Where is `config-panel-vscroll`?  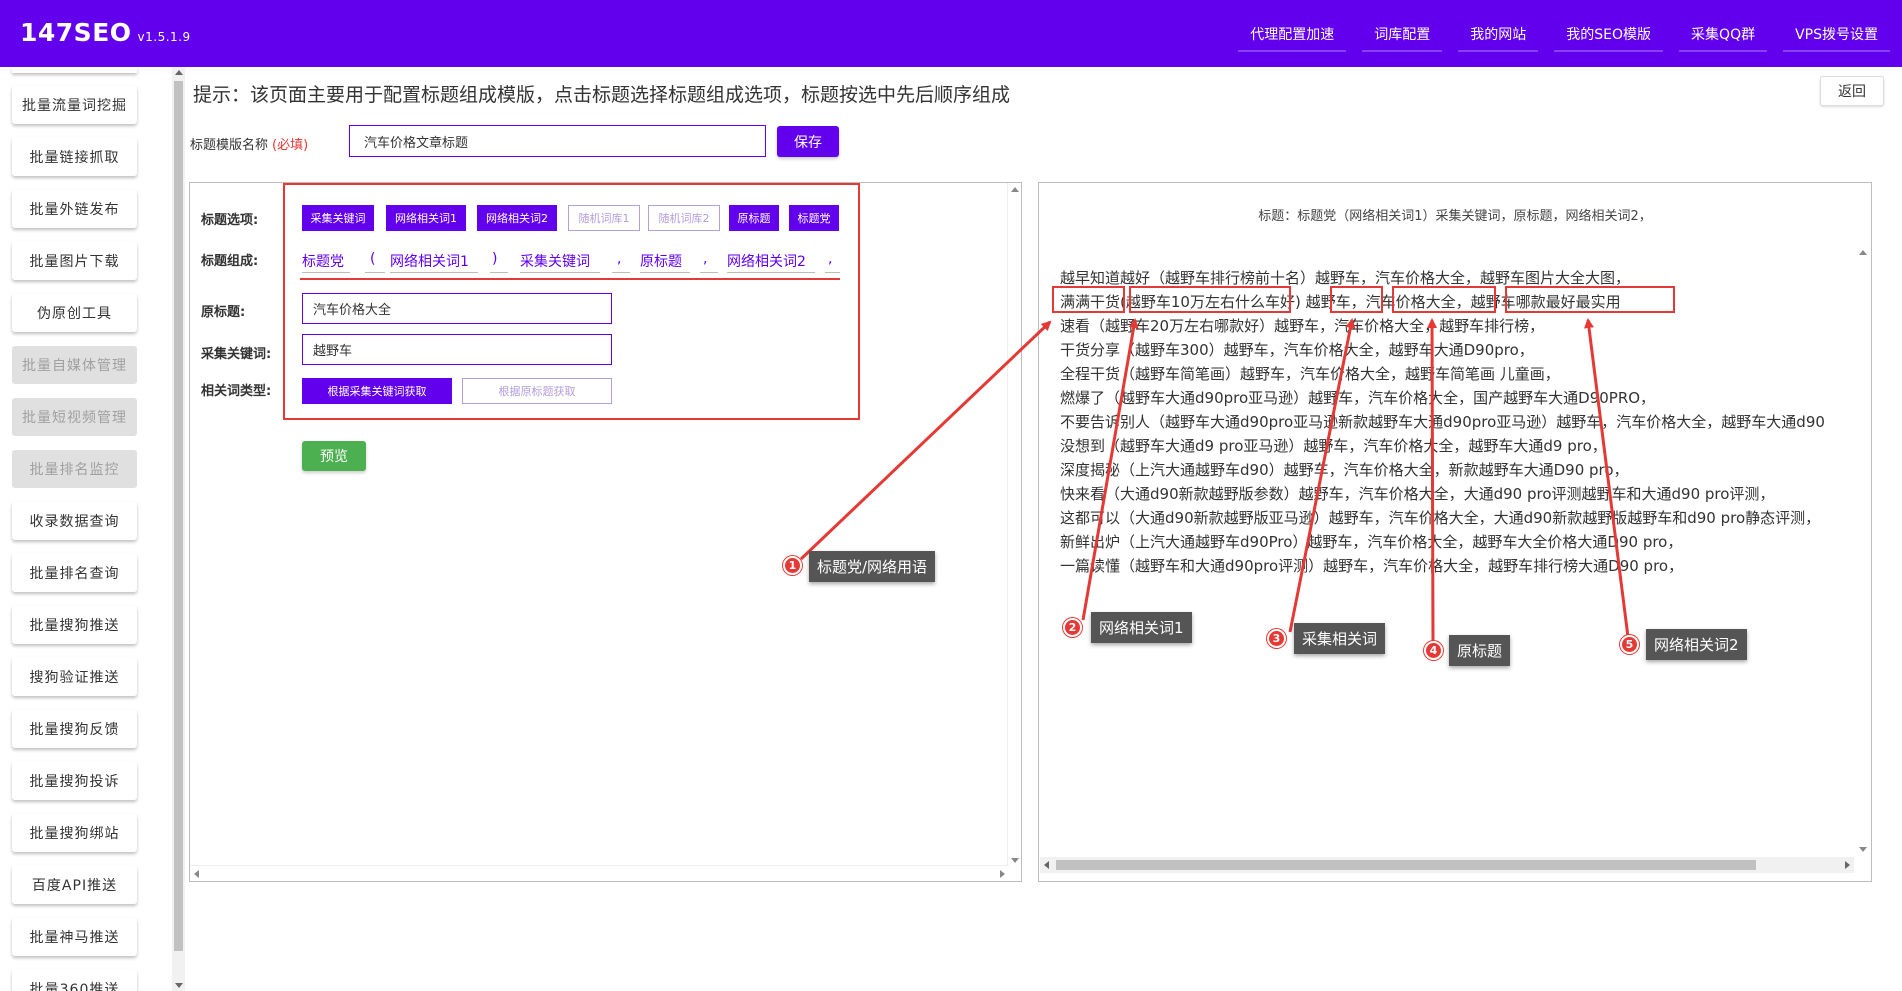
config-panel-vscroll is located at coordinates (1014, 525).